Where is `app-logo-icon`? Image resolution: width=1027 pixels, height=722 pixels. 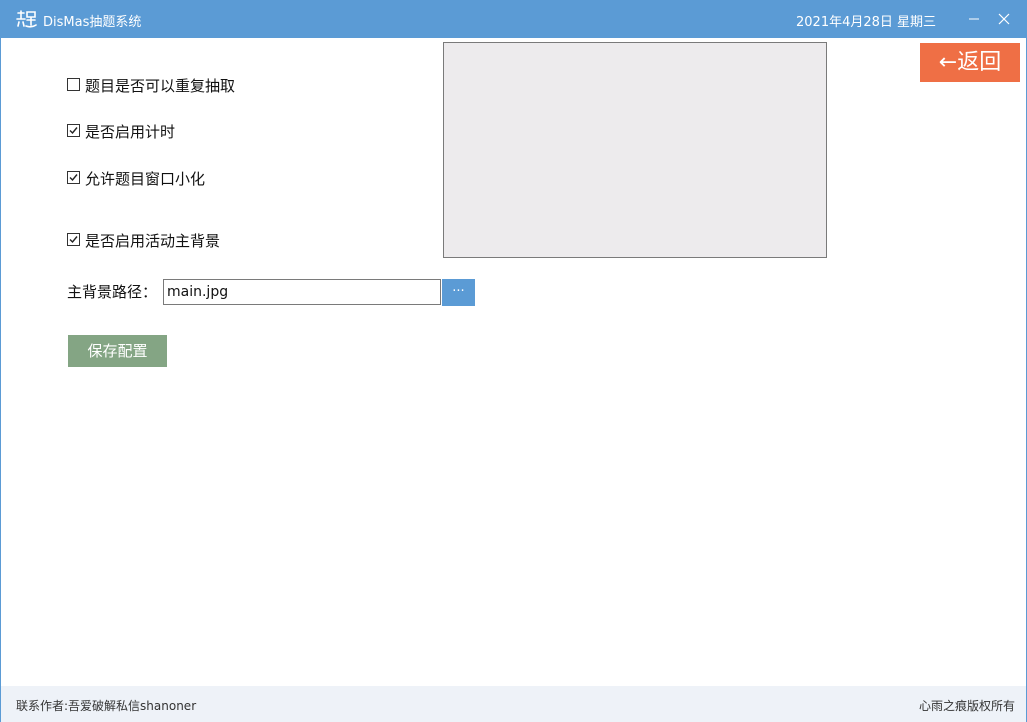
app-logo-icon is located at coordinates (26, 19).